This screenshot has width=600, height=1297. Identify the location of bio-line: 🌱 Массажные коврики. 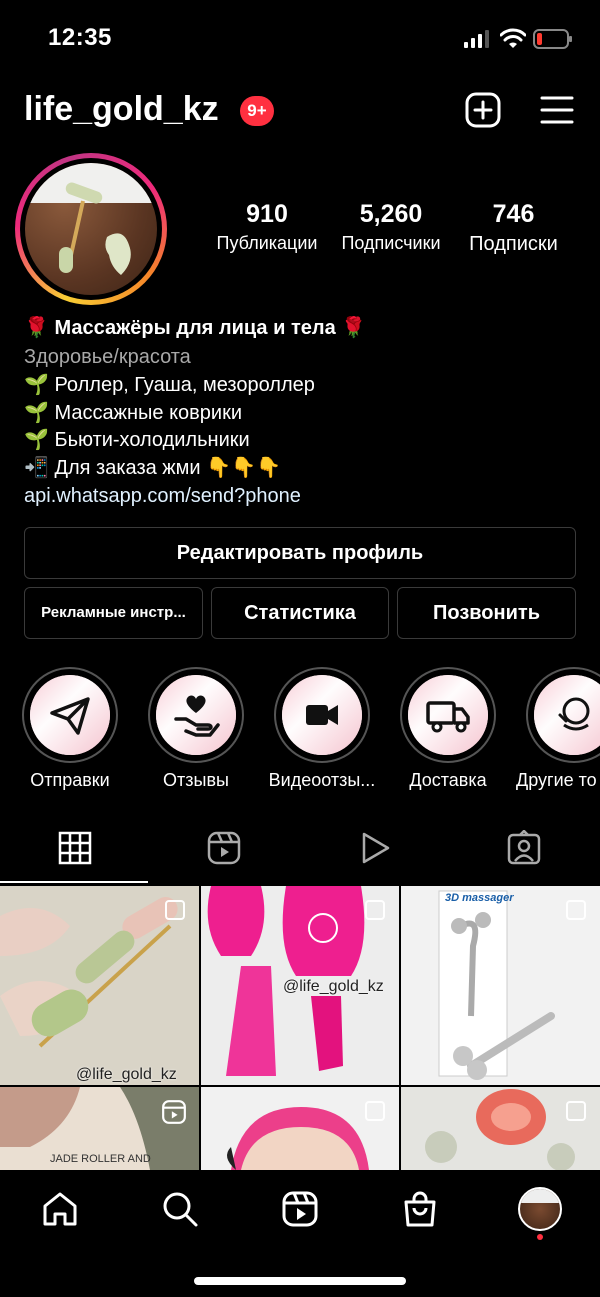
(133, 413).